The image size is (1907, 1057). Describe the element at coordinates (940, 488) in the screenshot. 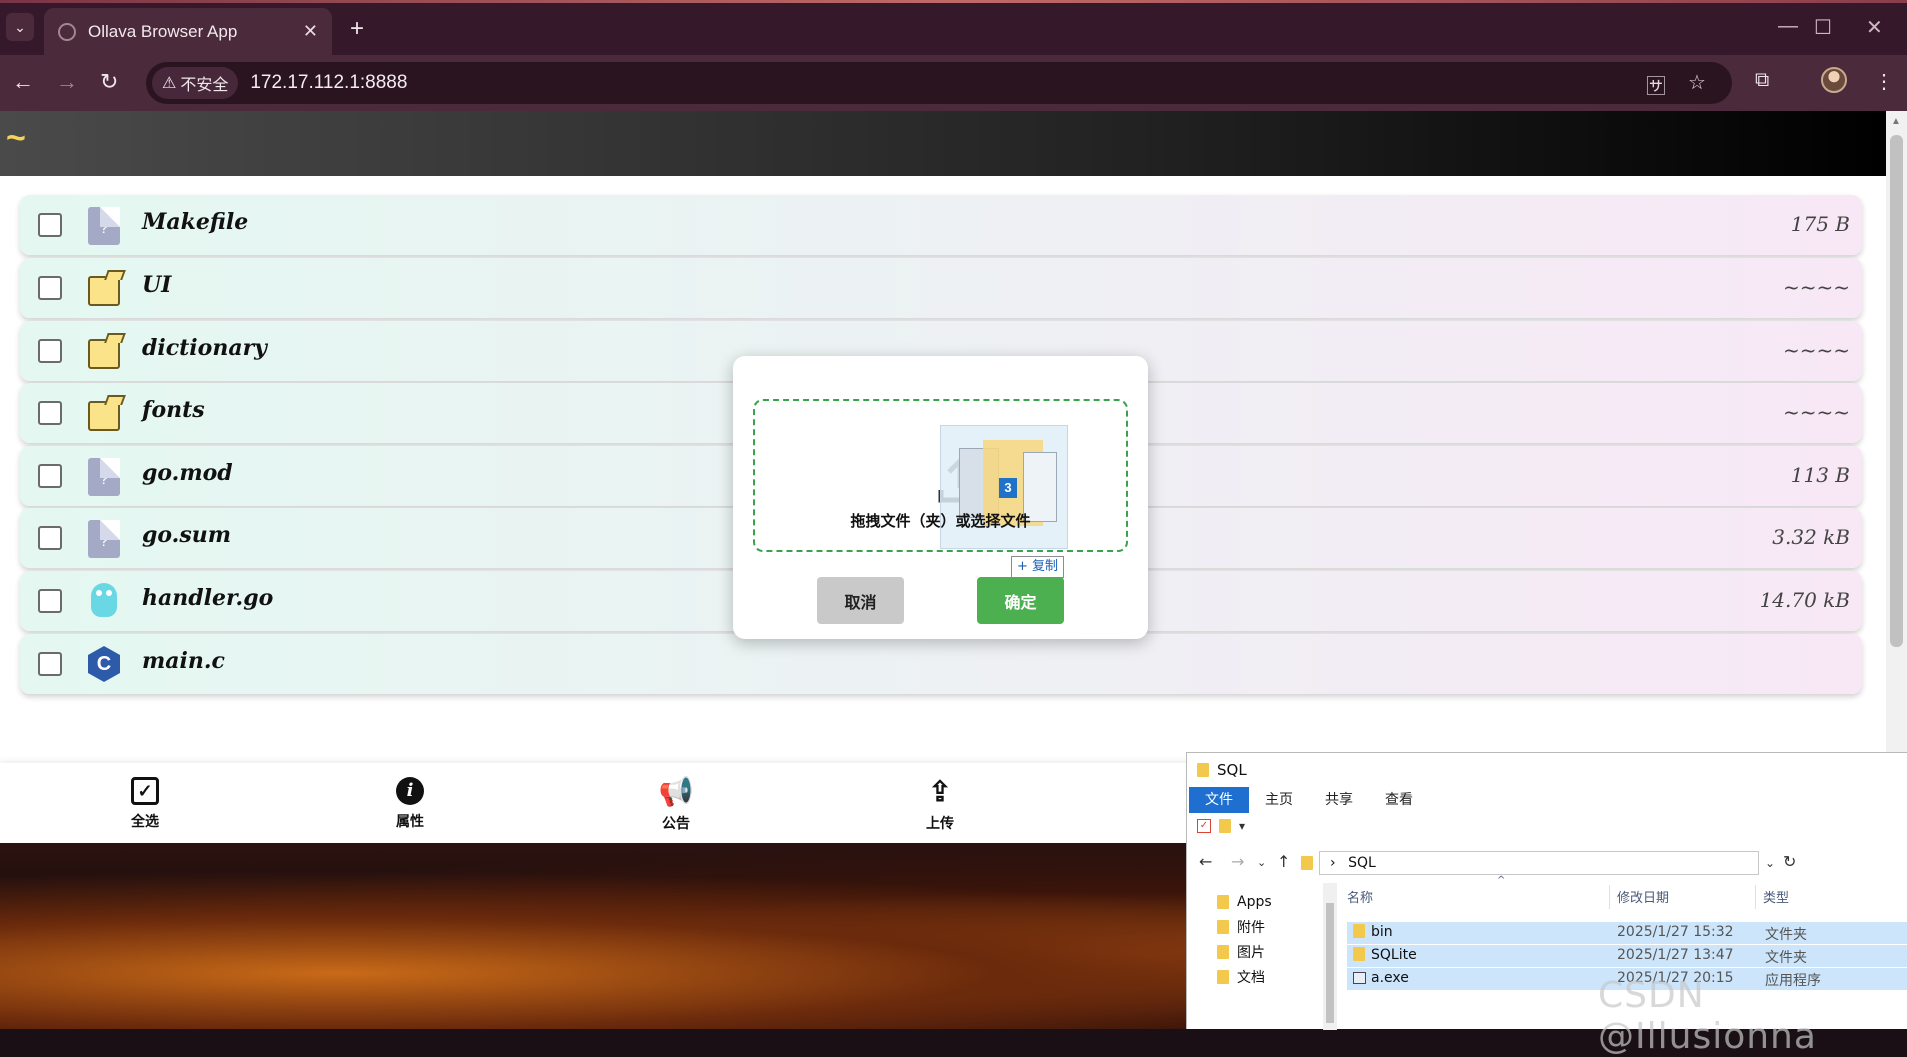

I see `drop-zone: 3 拖拽文件（夹）或选择文件 + 复制` at that location.